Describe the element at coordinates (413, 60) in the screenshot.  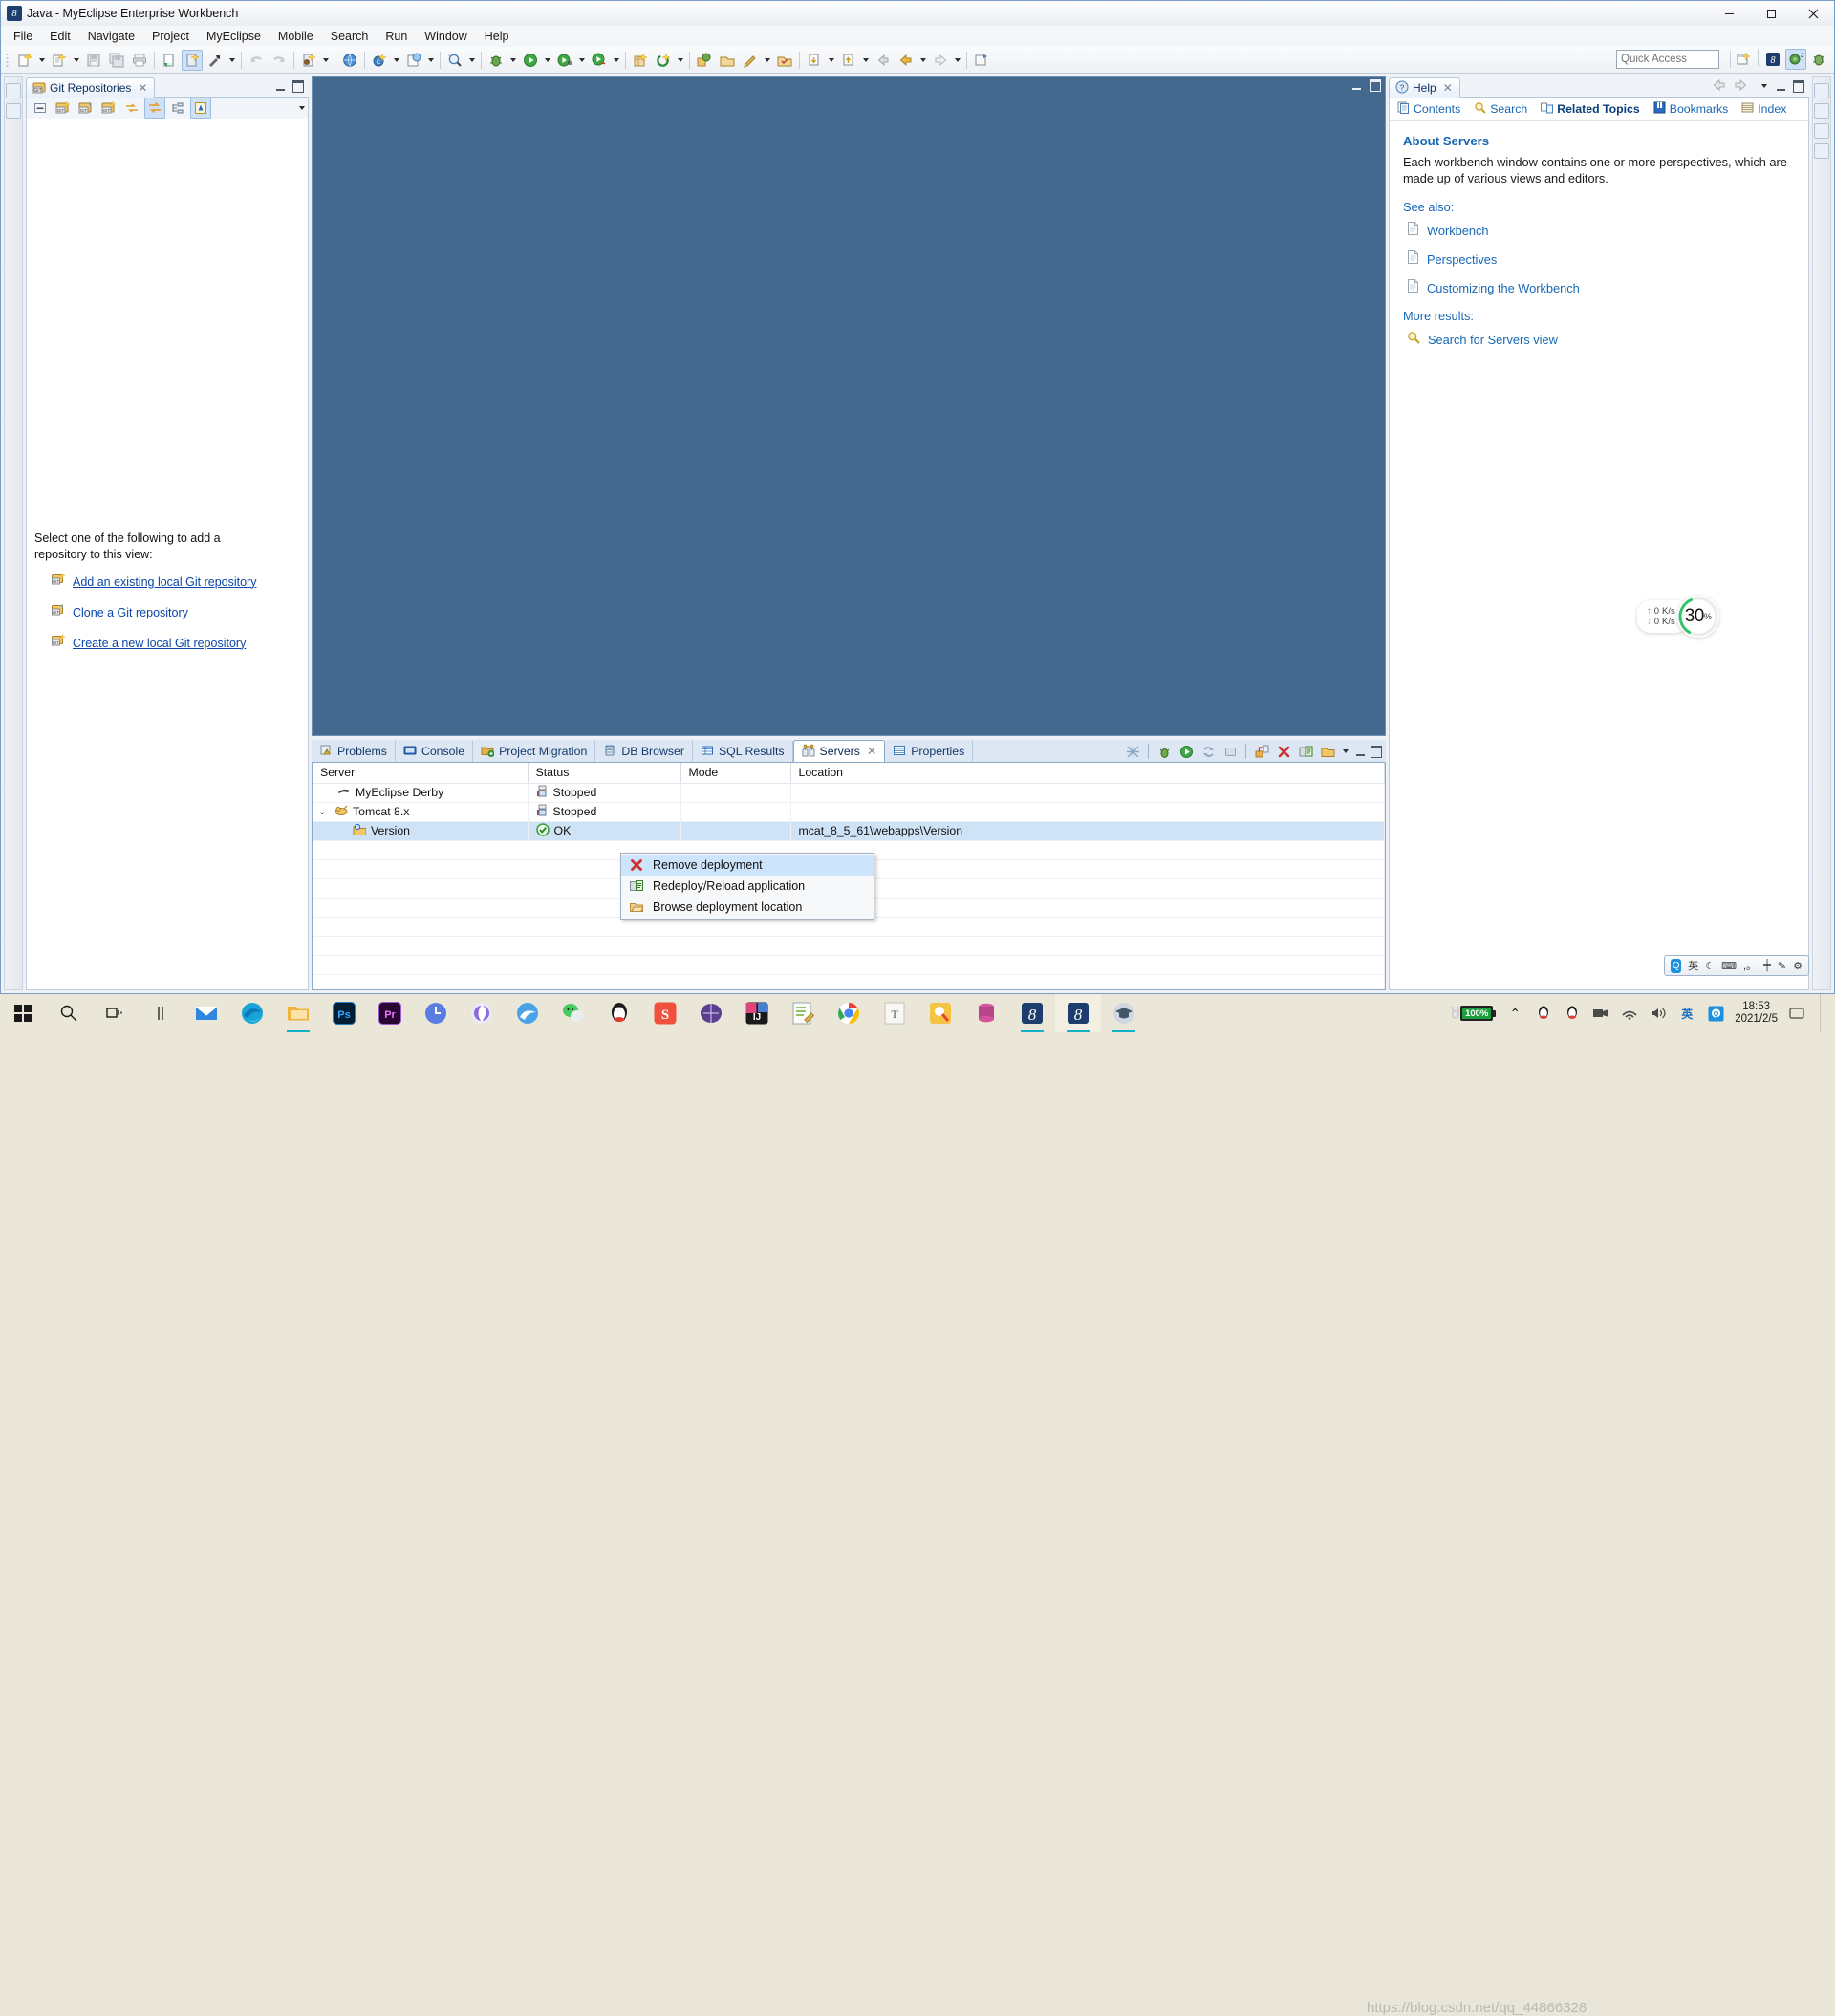
I see `open-type-icon` at that location.